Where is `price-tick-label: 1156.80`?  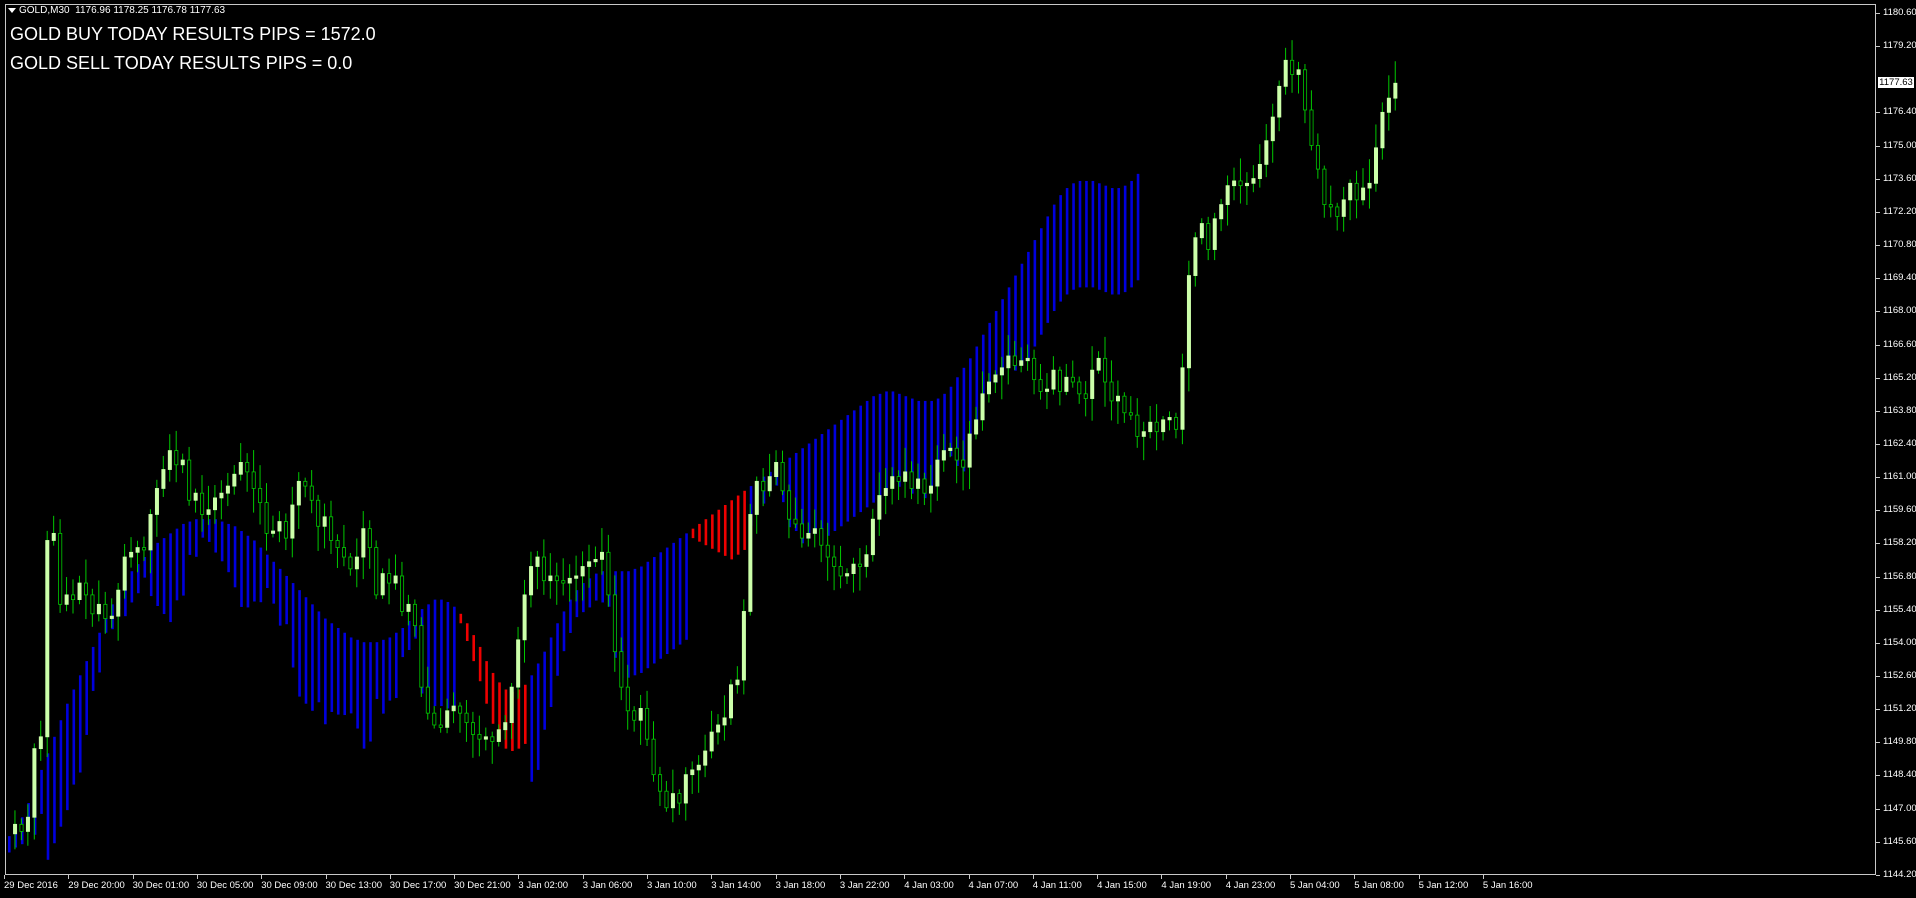
price-tick-label: 1156.80 is located at coordinates (1899, 576).